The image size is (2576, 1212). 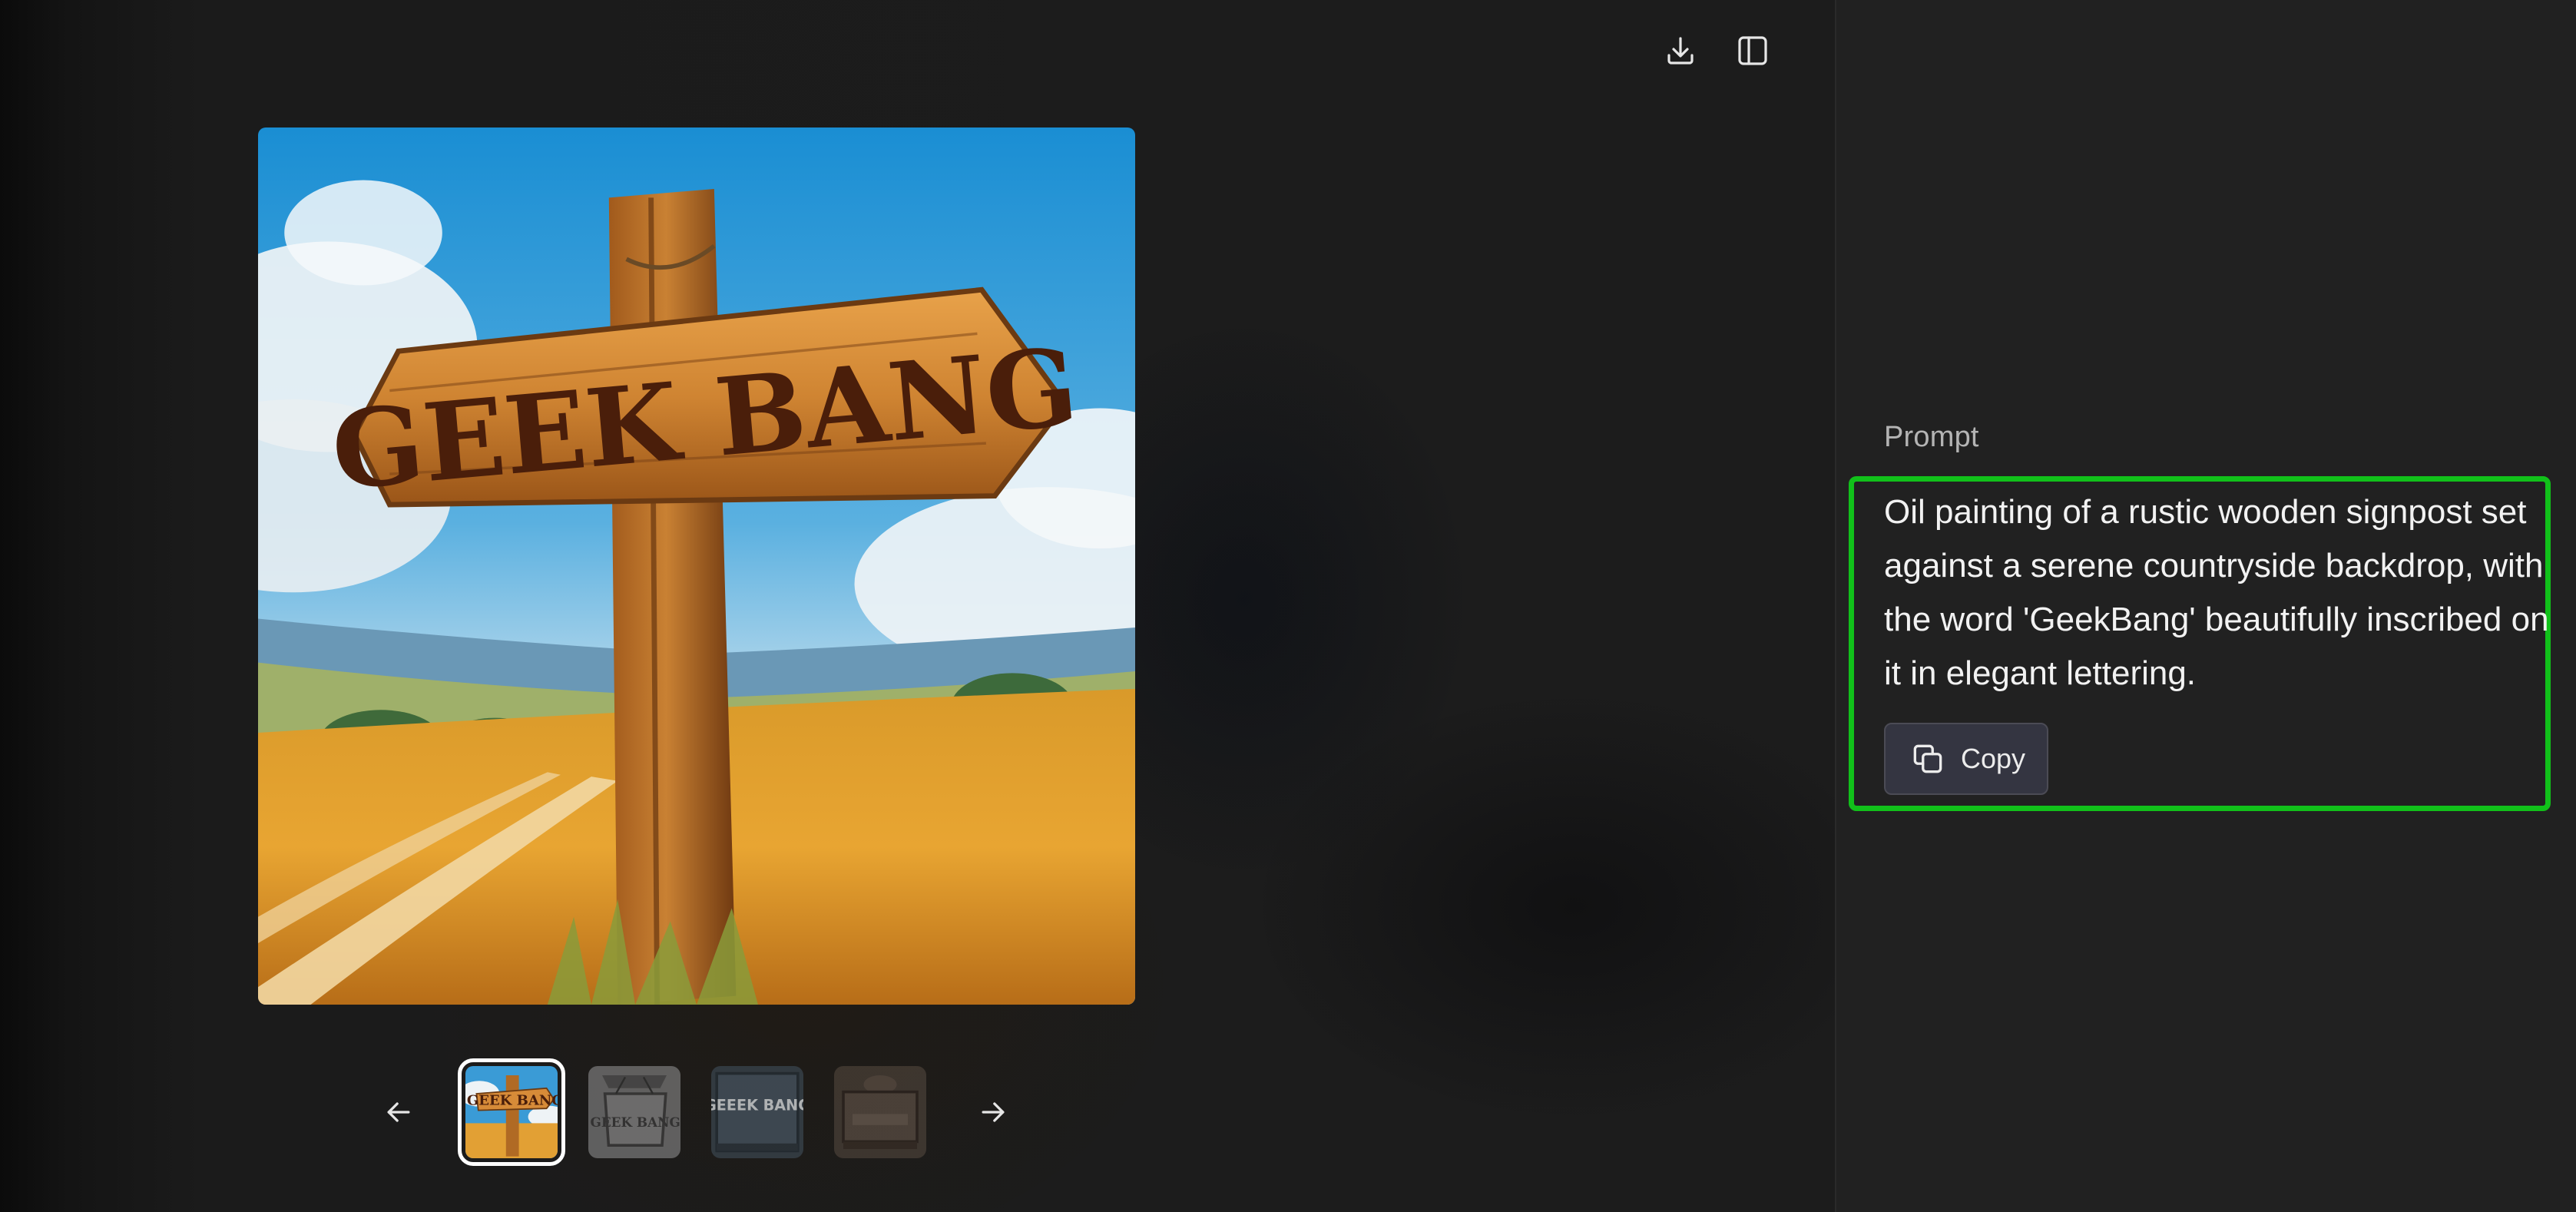 What do you see at coordinates (512, 1100) in the screenshot?
I see `thumbnail-1-sign-text: GEEK BANG` at bounding box center [512, 1100].